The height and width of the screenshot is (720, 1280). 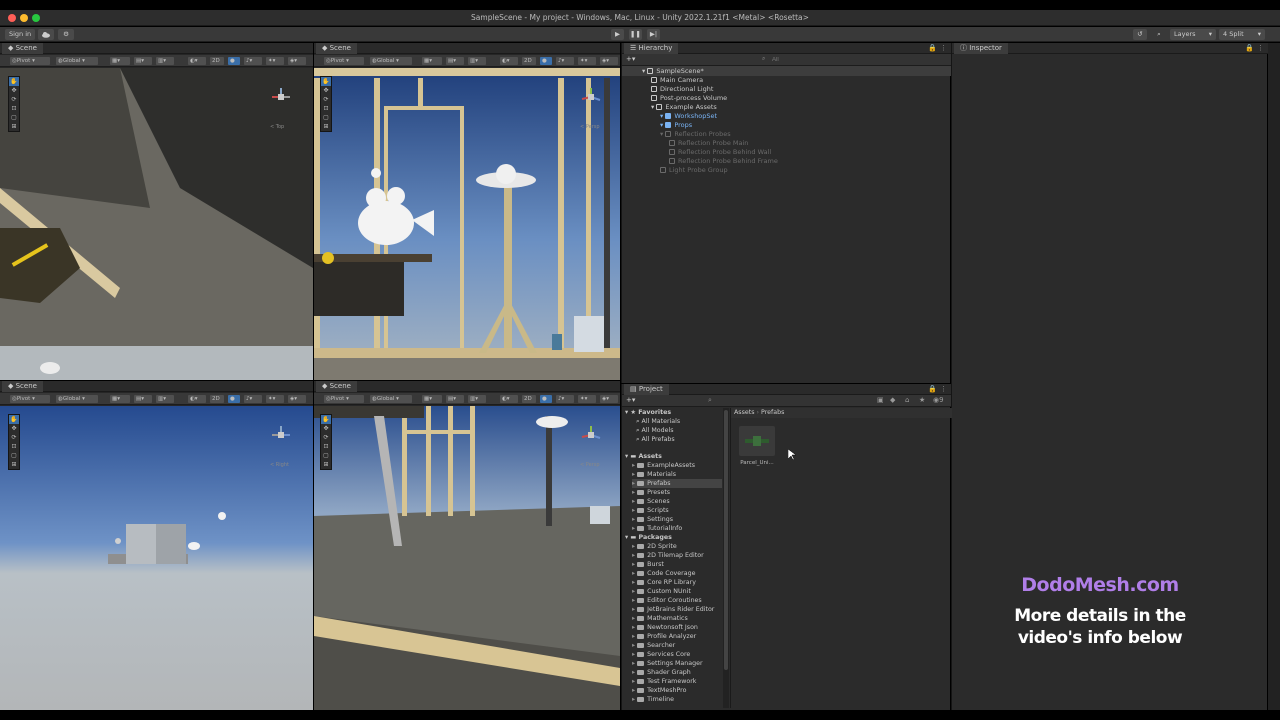 What do you see at coordinates (677, 582) in the screenshot?
I see `folder-item: ▸ Core RP Library` at bounding box center [677, 582].